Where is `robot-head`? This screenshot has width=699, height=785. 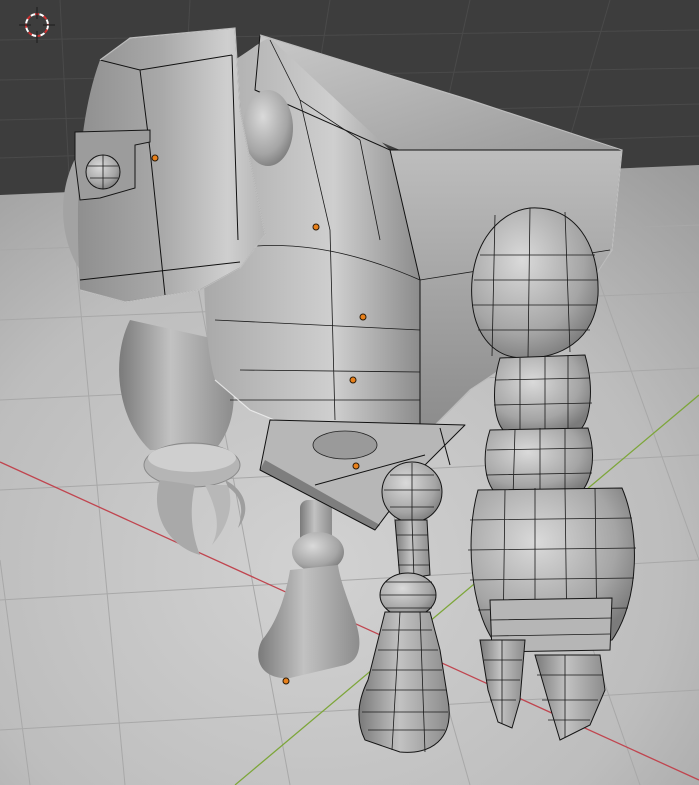
robot-head is located at coordinates (170, 165).